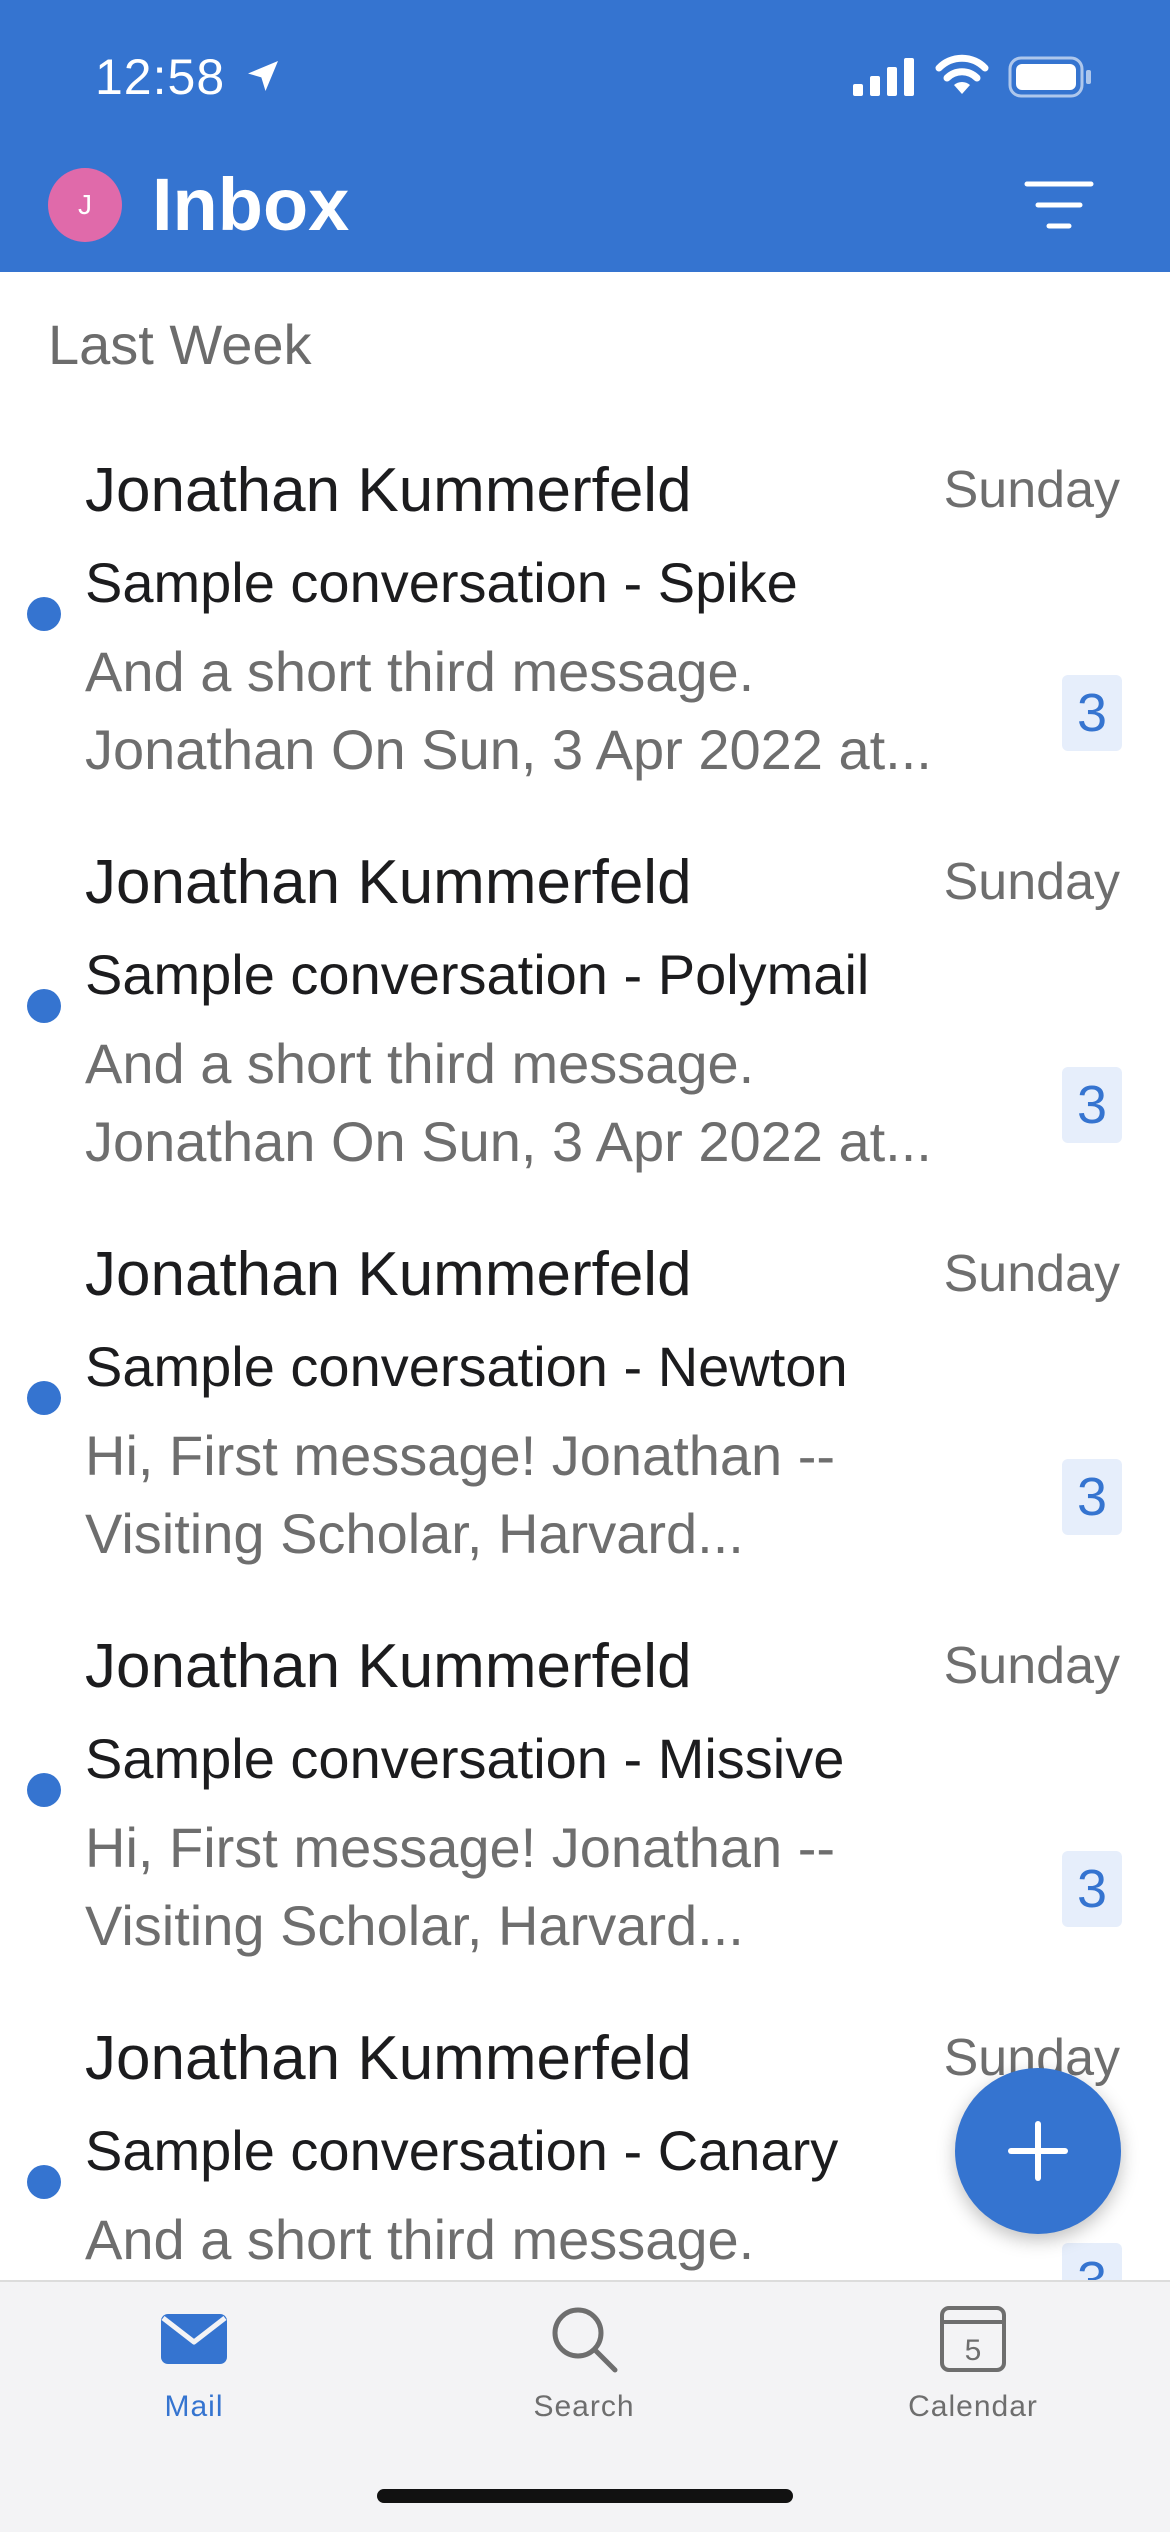 Image resolution: width=1170 pixels, height=2532 pixels. I want to click on wifi-icon, so click(962, 74).